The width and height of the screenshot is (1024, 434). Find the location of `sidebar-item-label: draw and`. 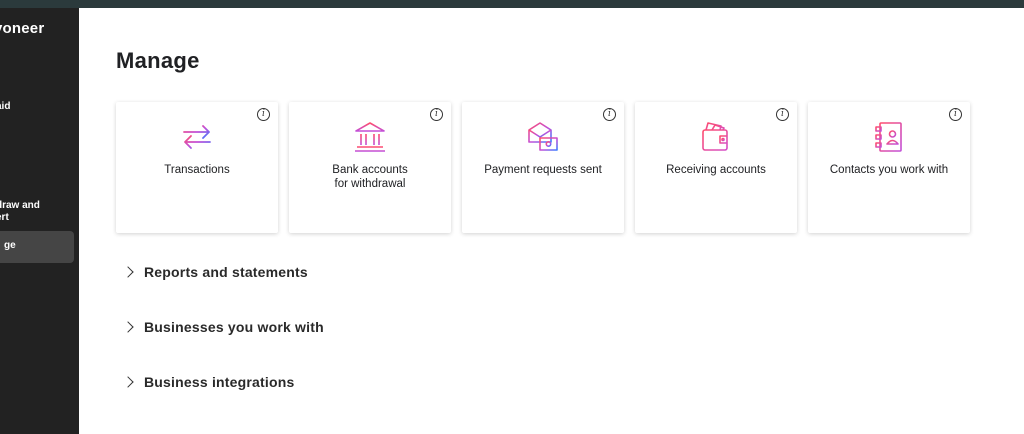

sidebar-item-label: draw and is located at coordinates (20, 205).